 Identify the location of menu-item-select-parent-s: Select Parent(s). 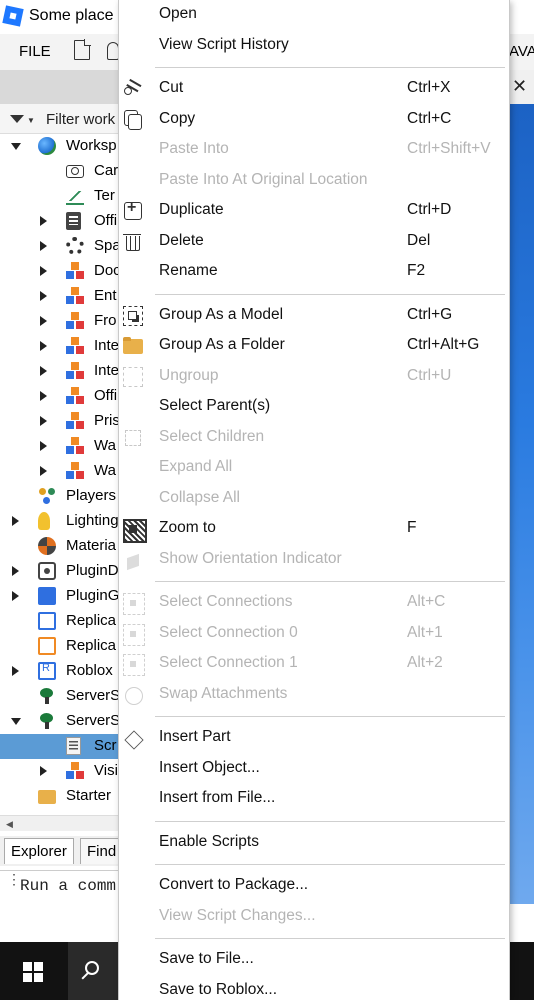
(314, 407).